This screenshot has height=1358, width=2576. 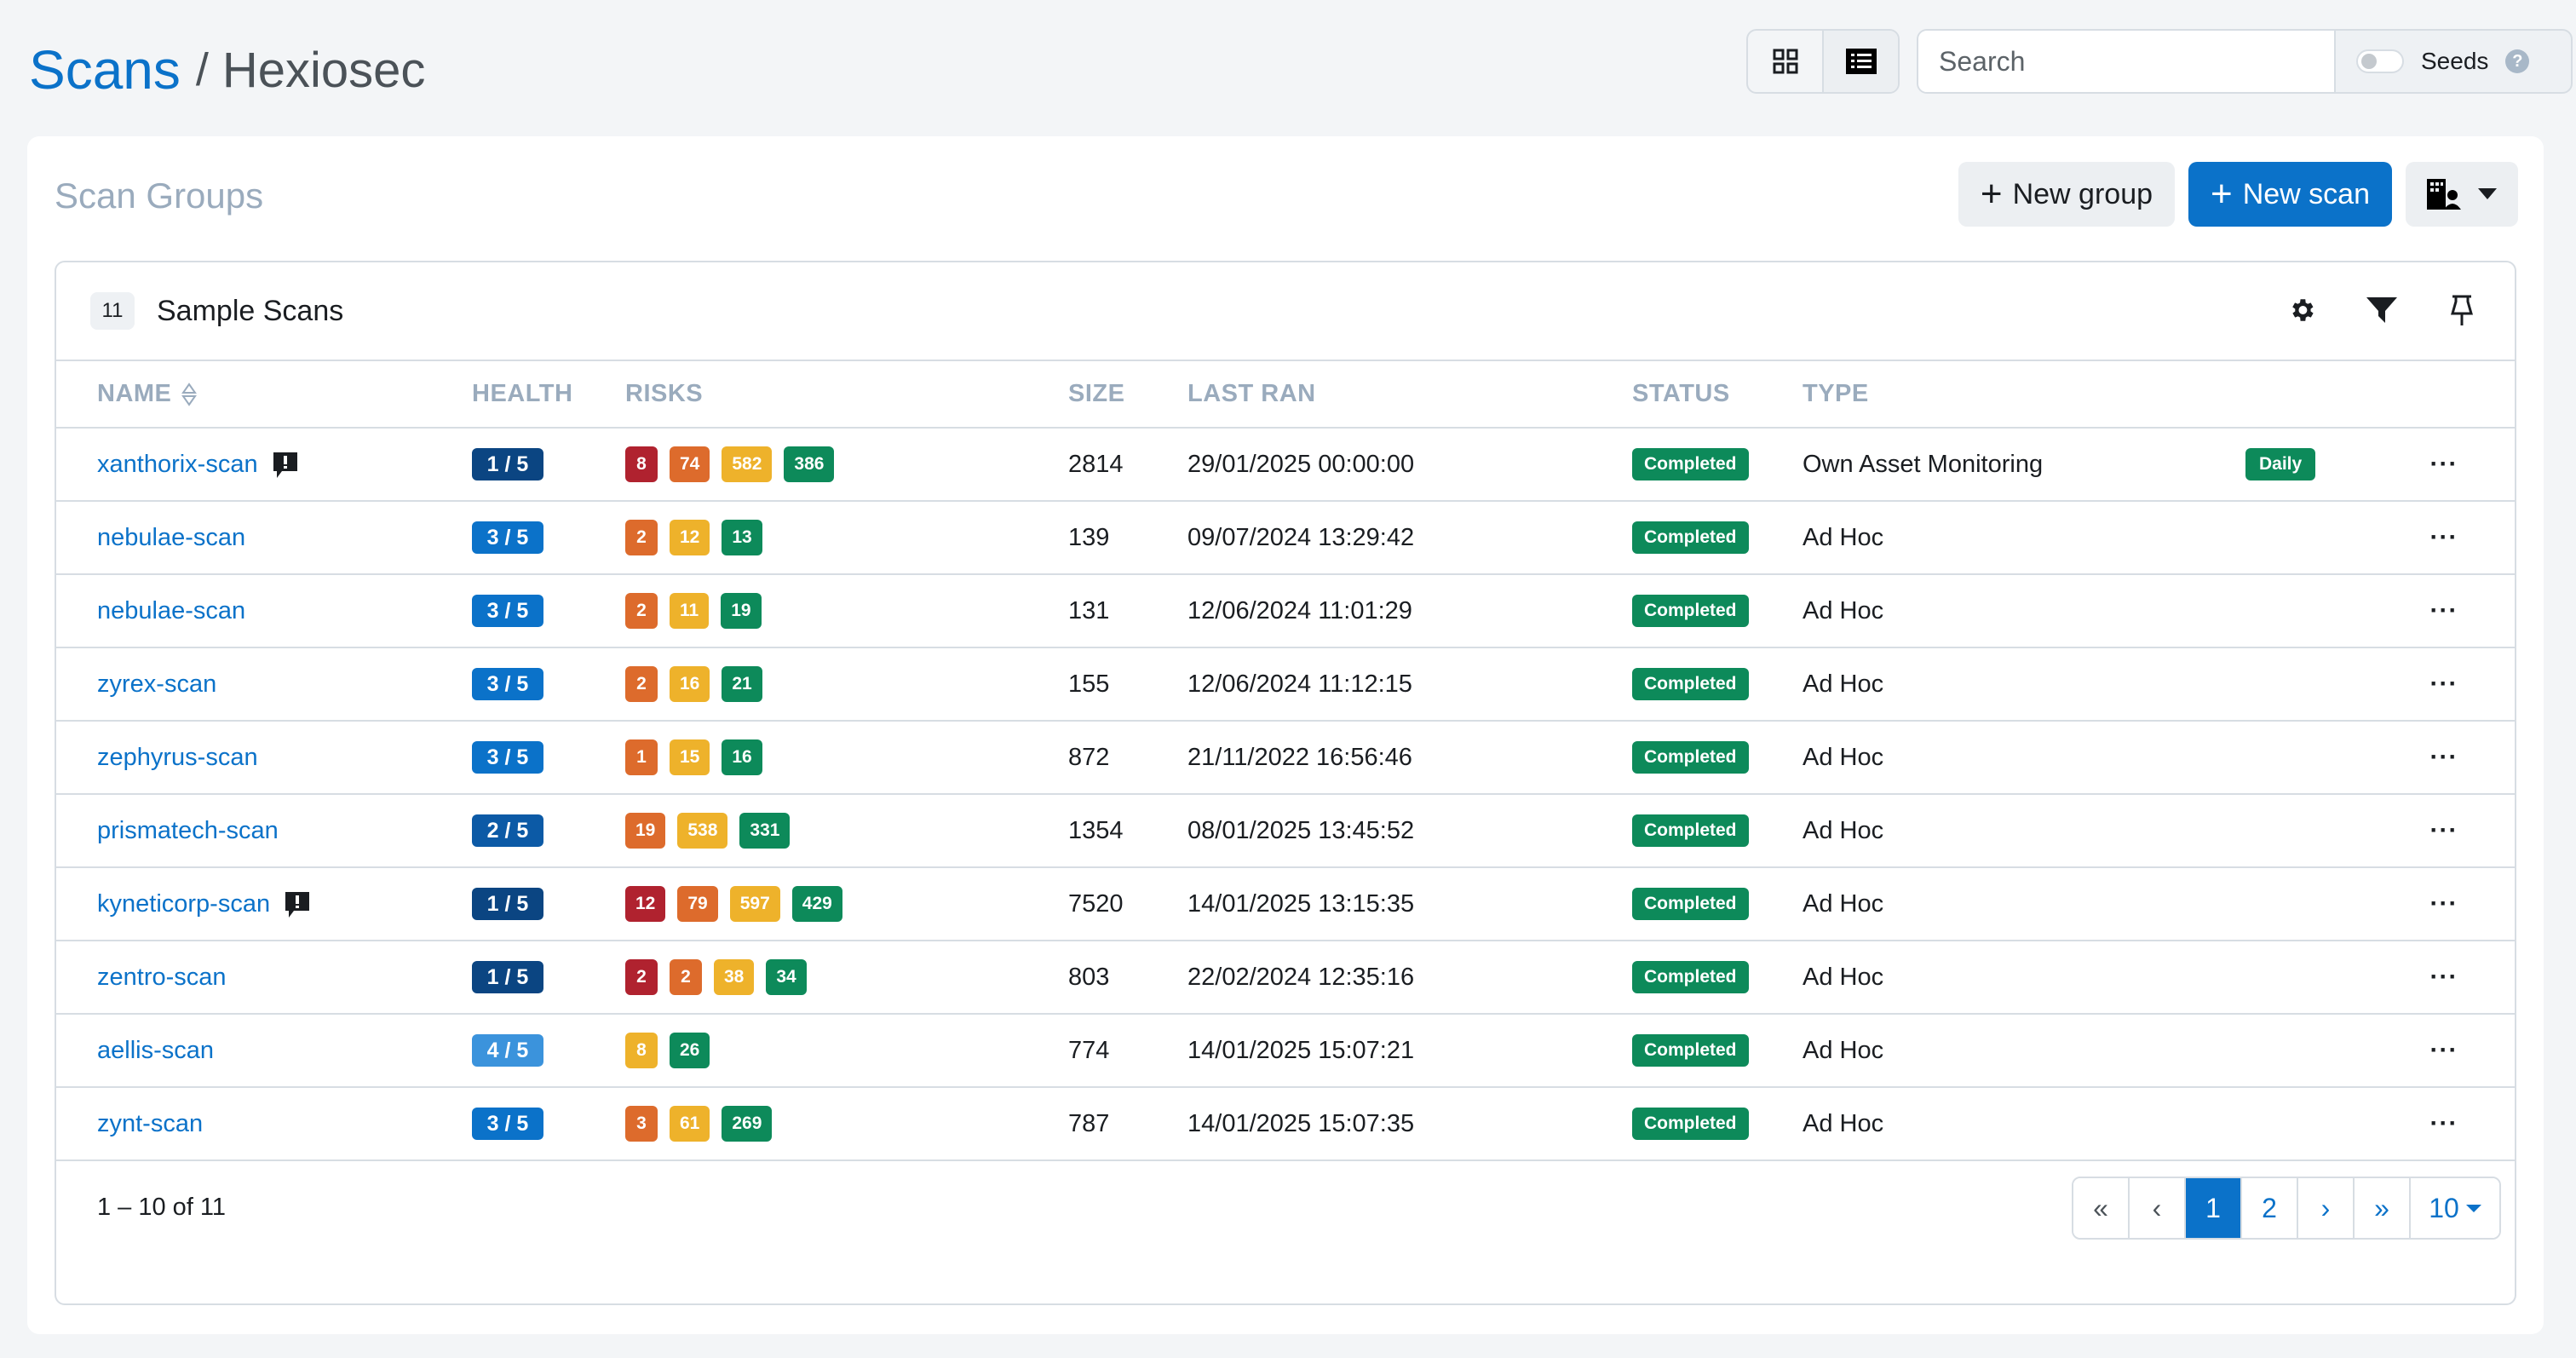 What do you see at coordinates (2301, 310) in the screenshot?
I see `group-settings-button` at bounding box center [2301, 310].